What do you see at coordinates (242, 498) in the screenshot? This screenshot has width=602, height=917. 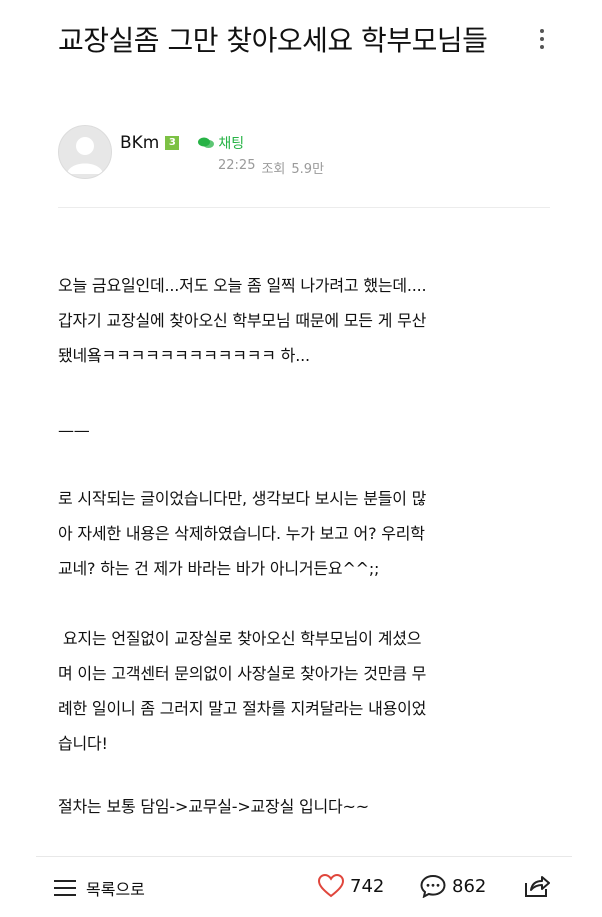 I see `body-line: 로 시작되는 글이었습니다만, 생각보다 보시는 분들이 많` at bounding box center [242, 498].